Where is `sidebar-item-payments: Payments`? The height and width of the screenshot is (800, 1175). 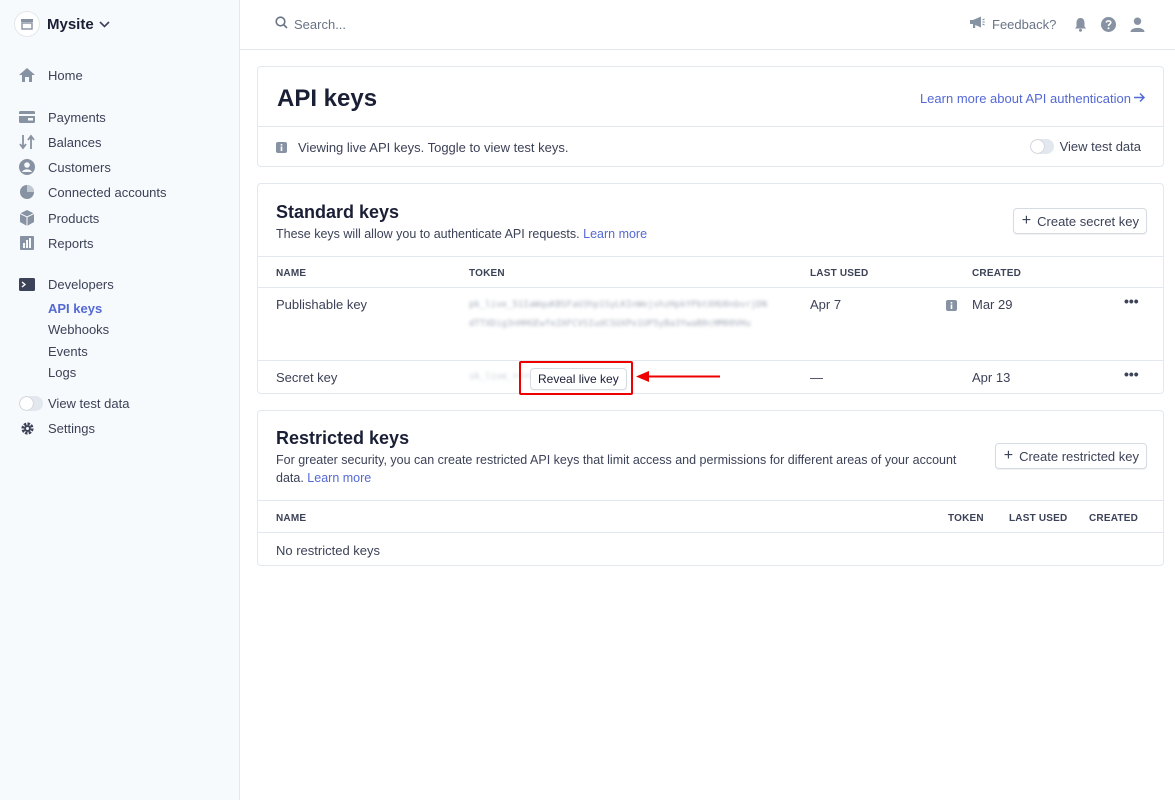 sidebar-item-payments: Payments is located at coordinates (62, 117).